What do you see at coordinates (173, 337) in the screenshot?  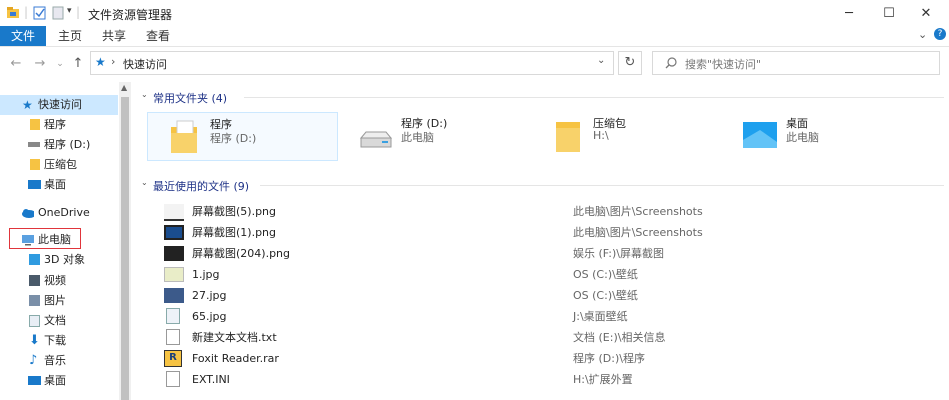 I see `text-file-icon` at bounding box center [173, 337].